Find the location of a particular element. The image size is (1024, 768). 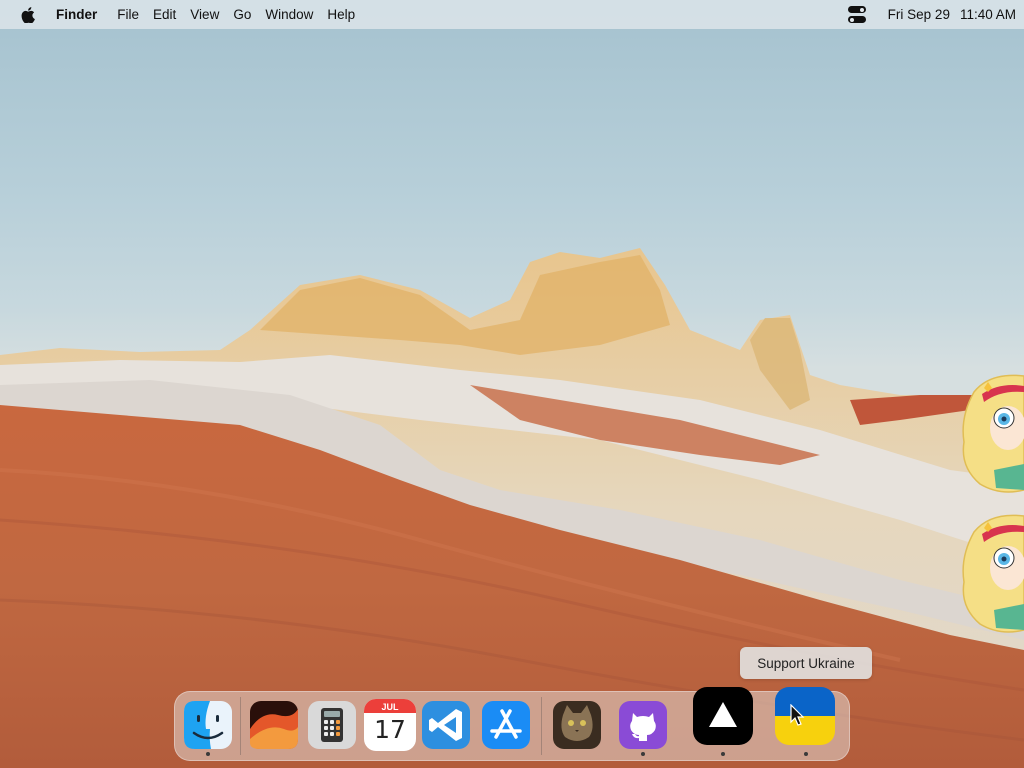

menubar-time: 11:40 AM is located at coordinates (988, 14).